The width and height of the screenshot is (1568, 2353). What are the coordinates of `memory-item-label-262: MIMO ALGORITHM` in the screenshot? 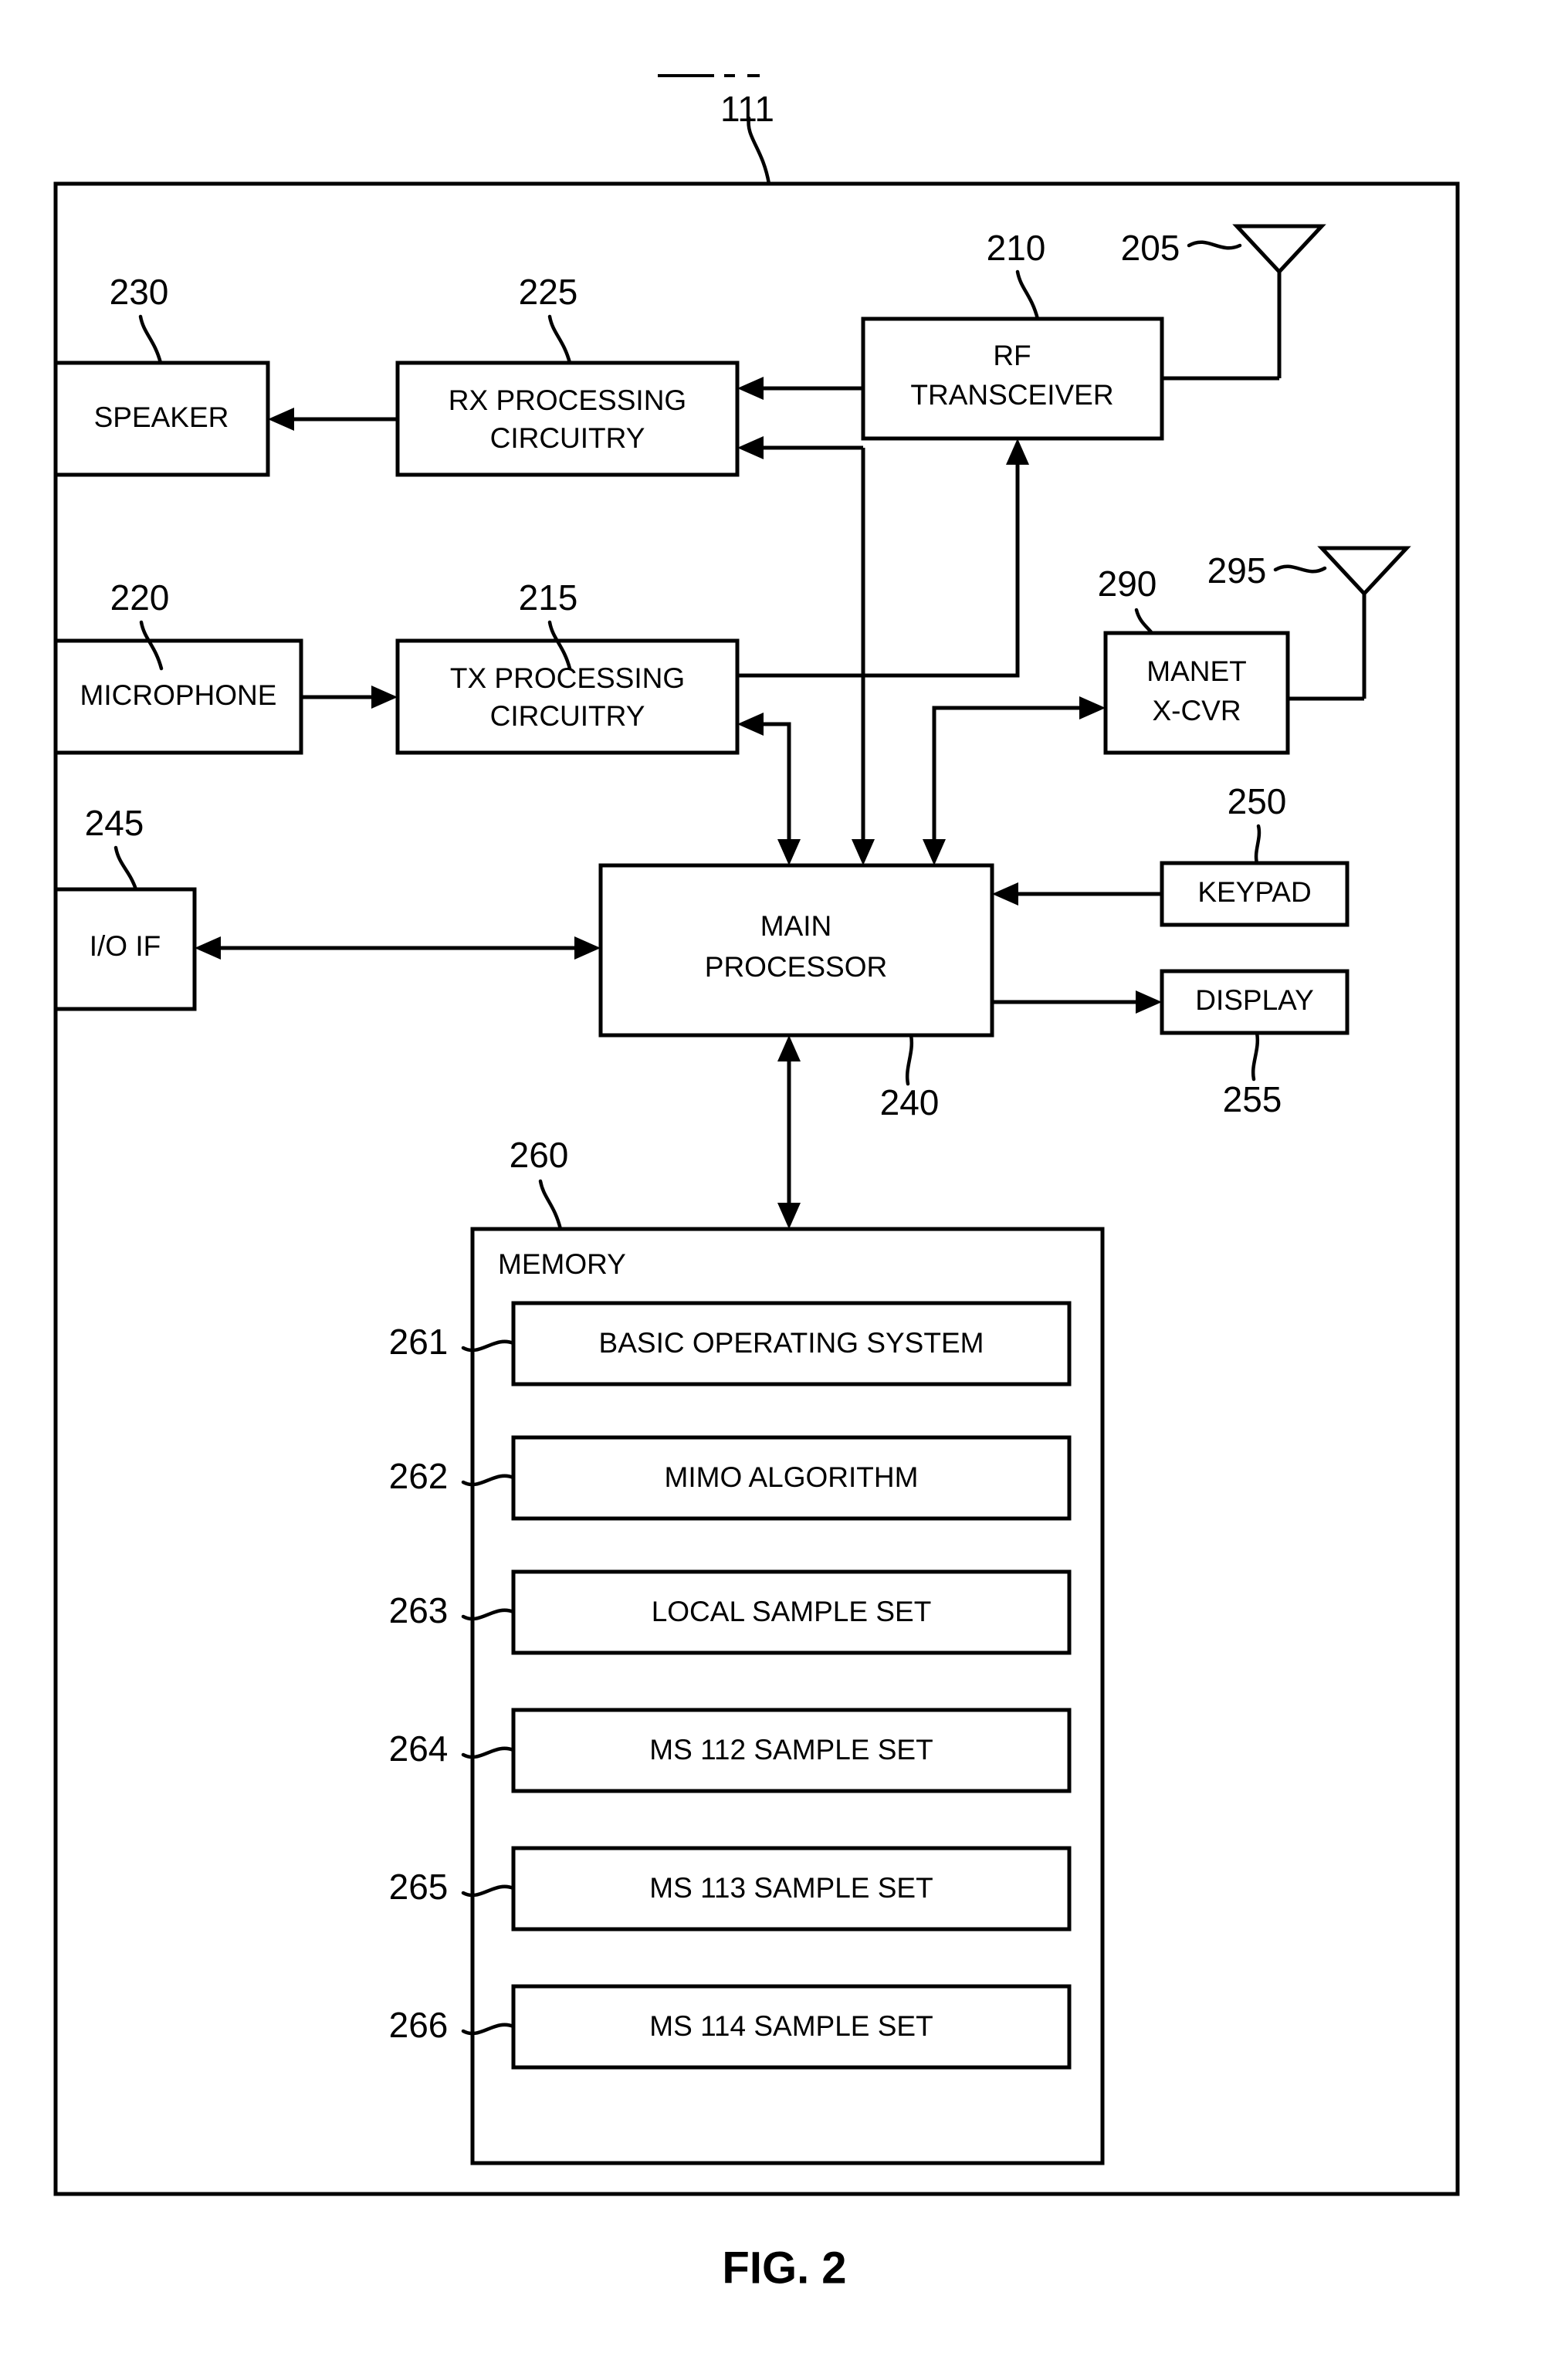 It's located at (792, 1477).